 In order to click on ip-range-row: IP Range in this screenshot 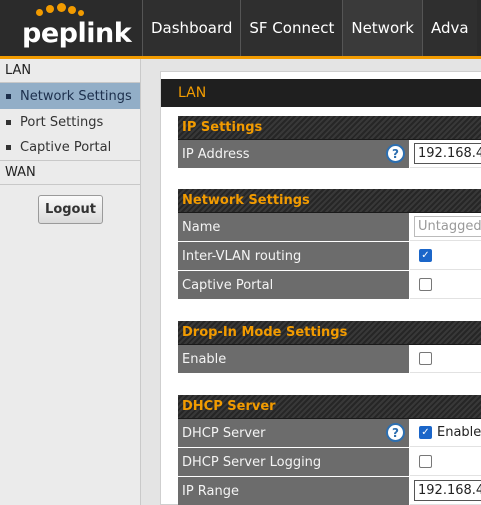, I will do `click(329, 491)`.